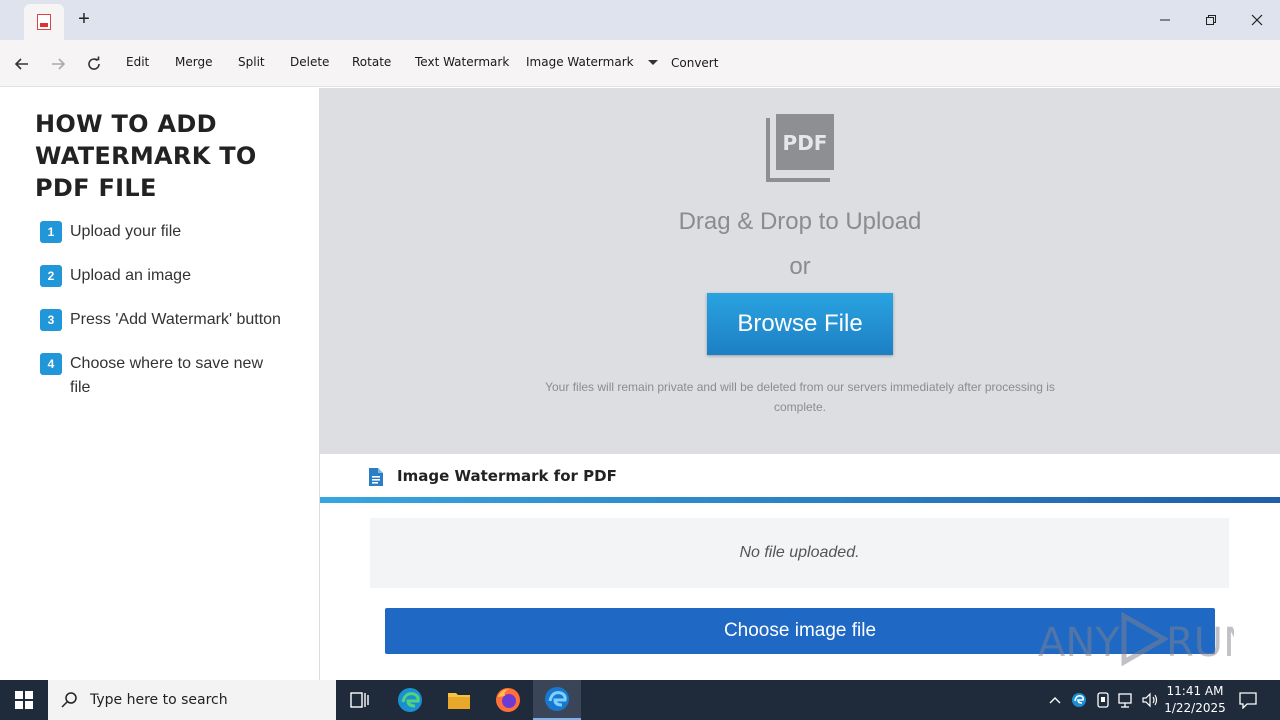  Describe the element at coordinates (640, 20) in the screenshot. I see `browser-titlebar: +` at that location.